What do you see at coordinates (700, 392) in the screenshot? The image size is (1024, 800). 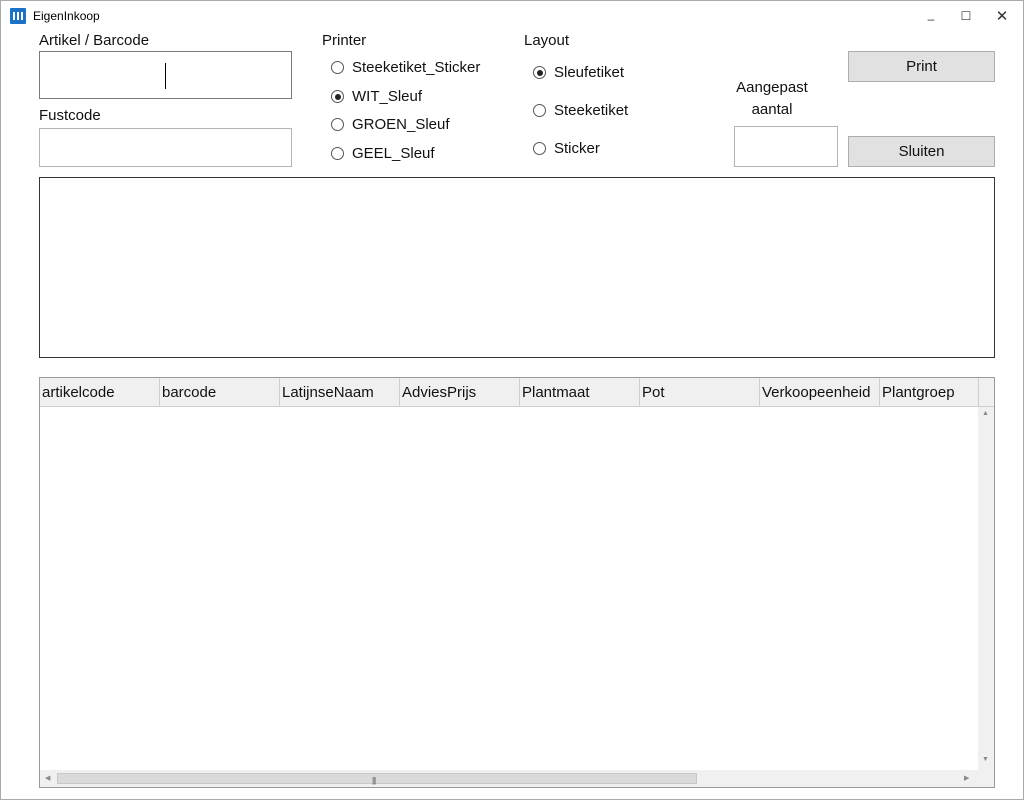 I see `column-header-pot: Pot` at bounding box center [700, 392].